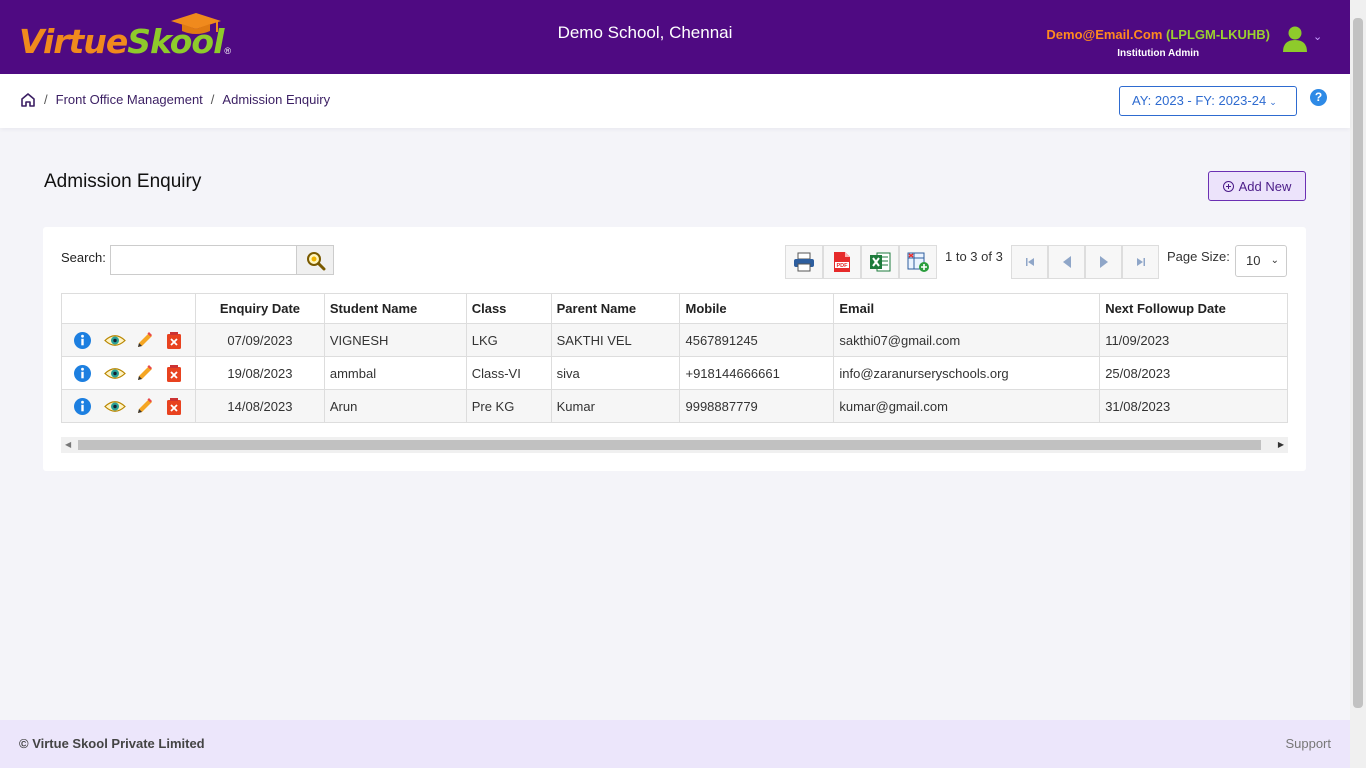 This screenshot has width=1366, height=768. Describe the element at coordinates (259, 406) in the screenshot. I see `cell-enquiry-date: 14/08/2023` at that location.